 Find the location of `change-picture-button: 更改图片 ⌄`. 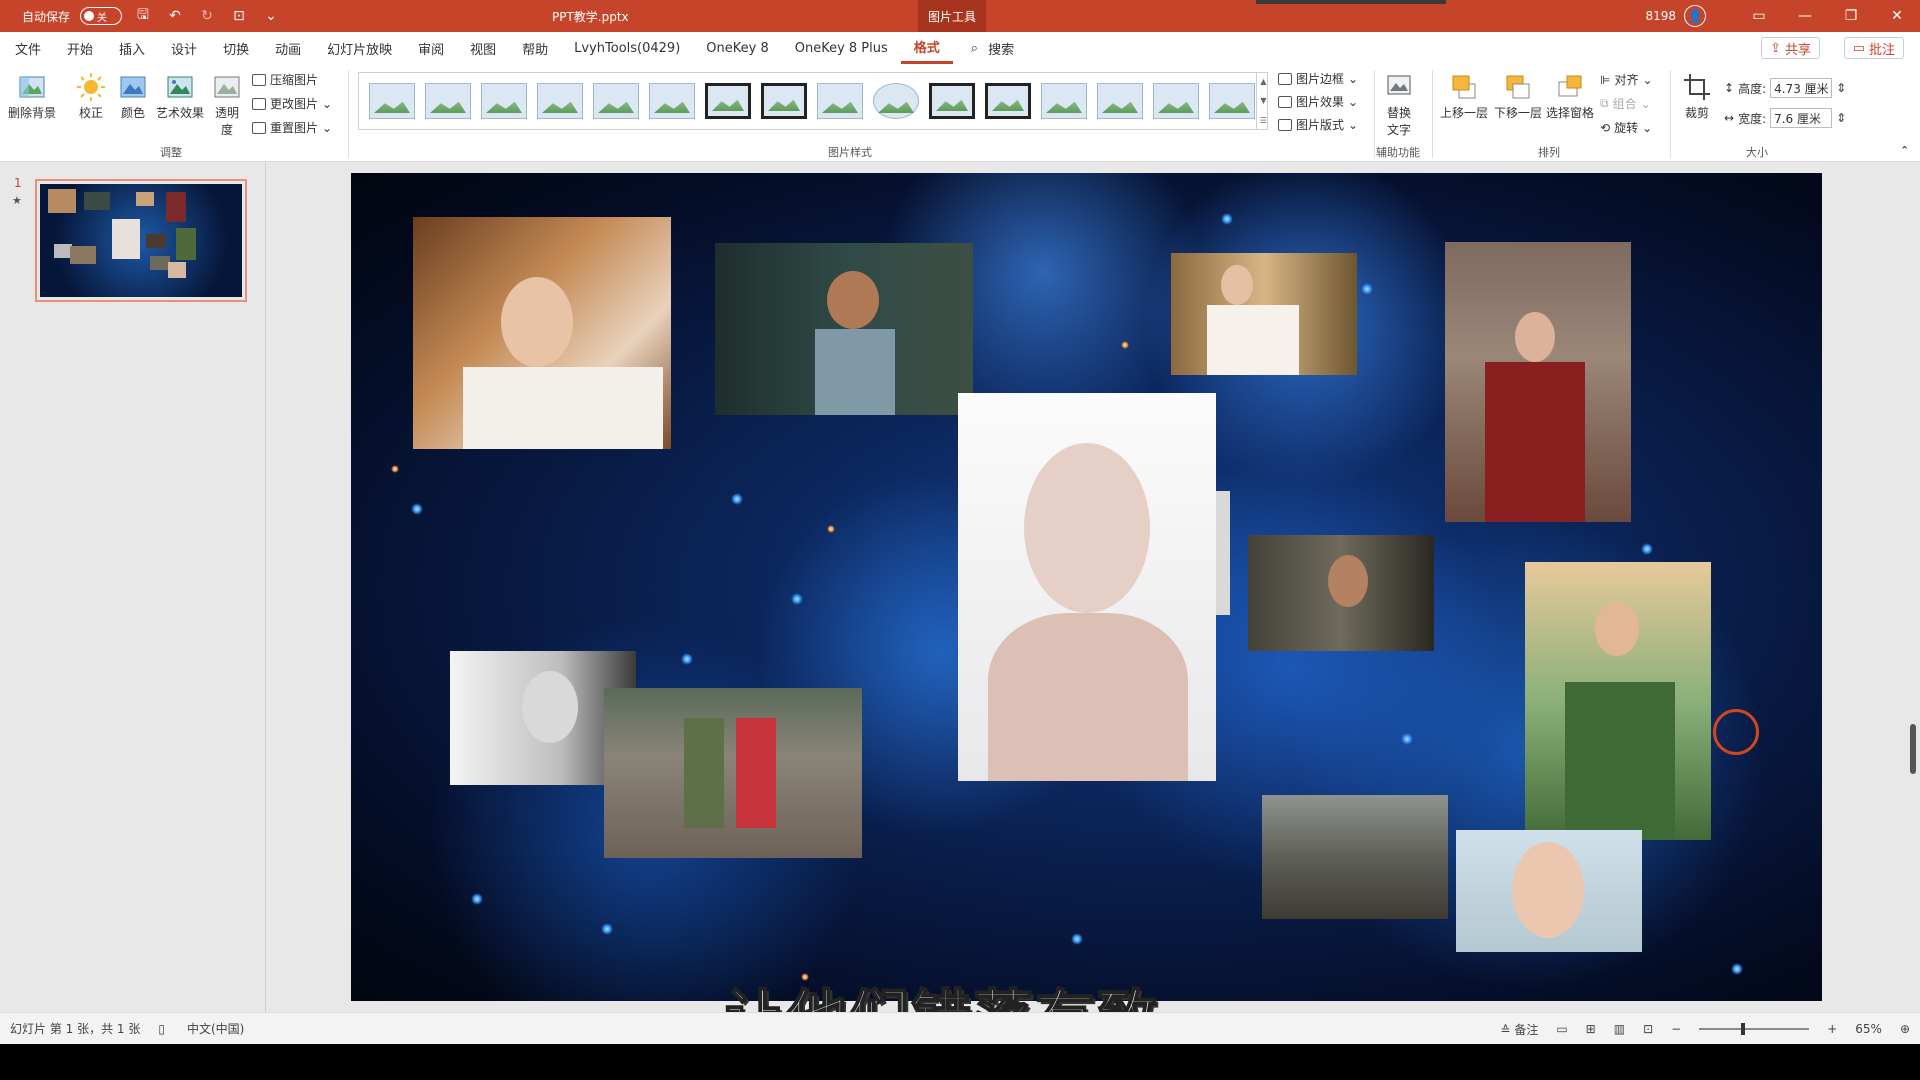

change-picture-button: 更改图片 ⌄ is located at coordinates (292, 103).